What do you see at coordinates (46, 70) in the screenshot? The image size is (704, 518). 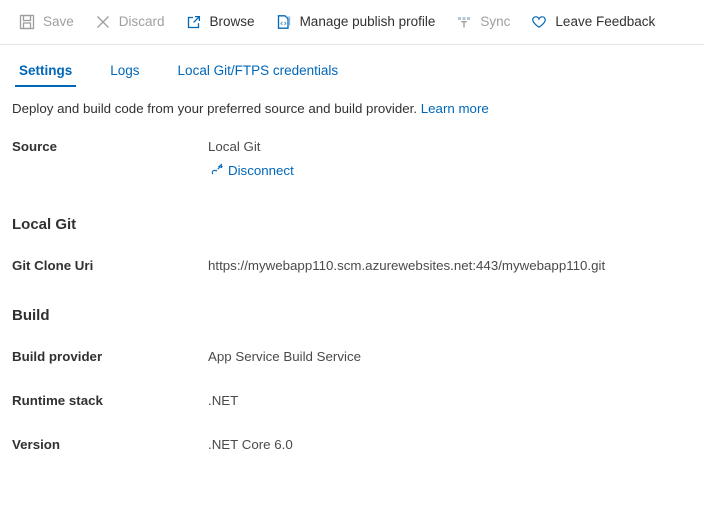 I see `tab-settings-label: Settings` at bounding box center [46, 70].